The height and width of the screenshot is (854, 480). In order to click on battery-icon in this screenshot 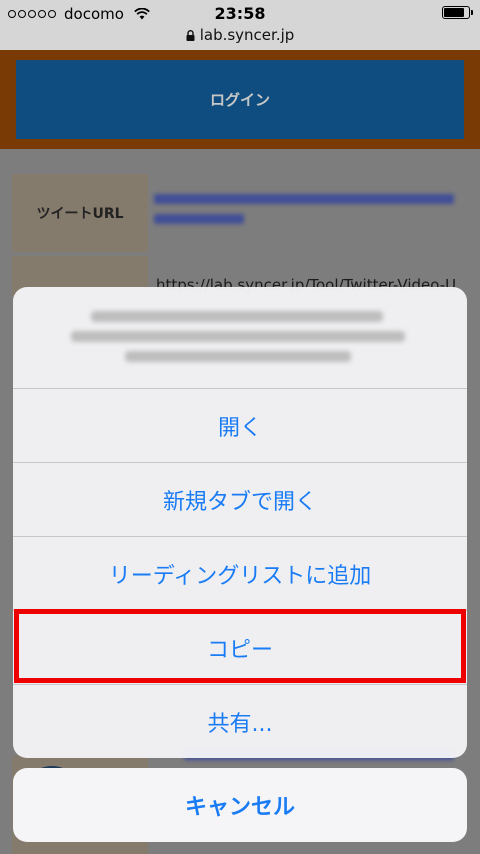, I will do `click(457, 12)`.